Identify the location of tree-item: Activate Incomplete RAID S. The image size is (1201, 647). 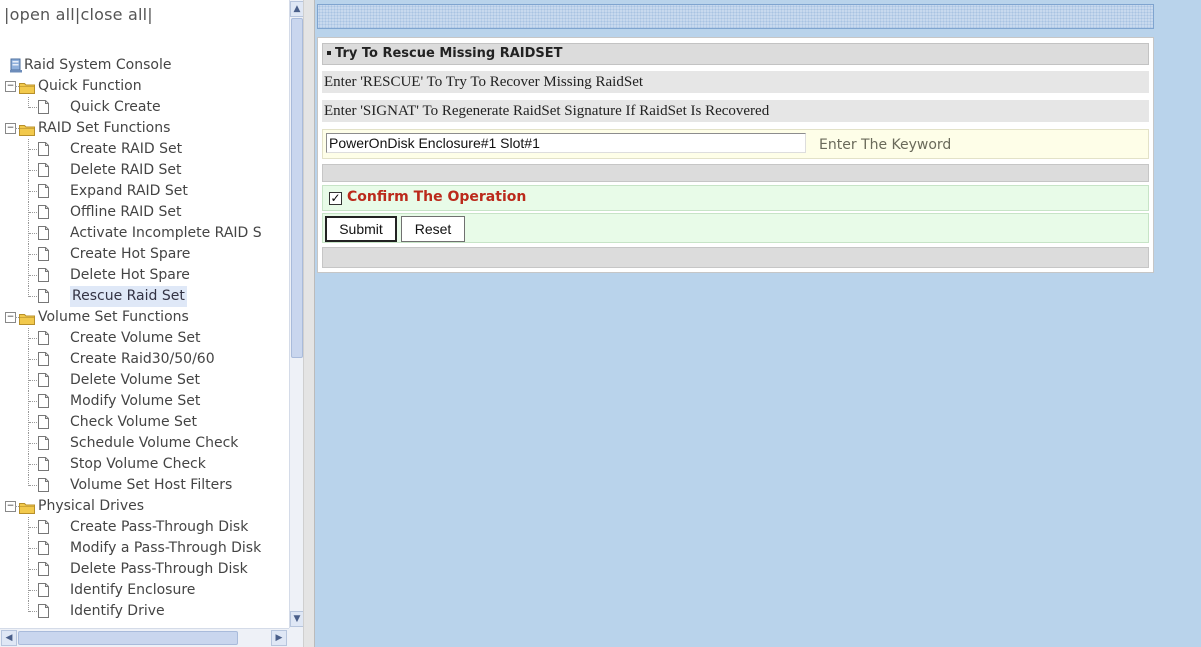
(144, 233).